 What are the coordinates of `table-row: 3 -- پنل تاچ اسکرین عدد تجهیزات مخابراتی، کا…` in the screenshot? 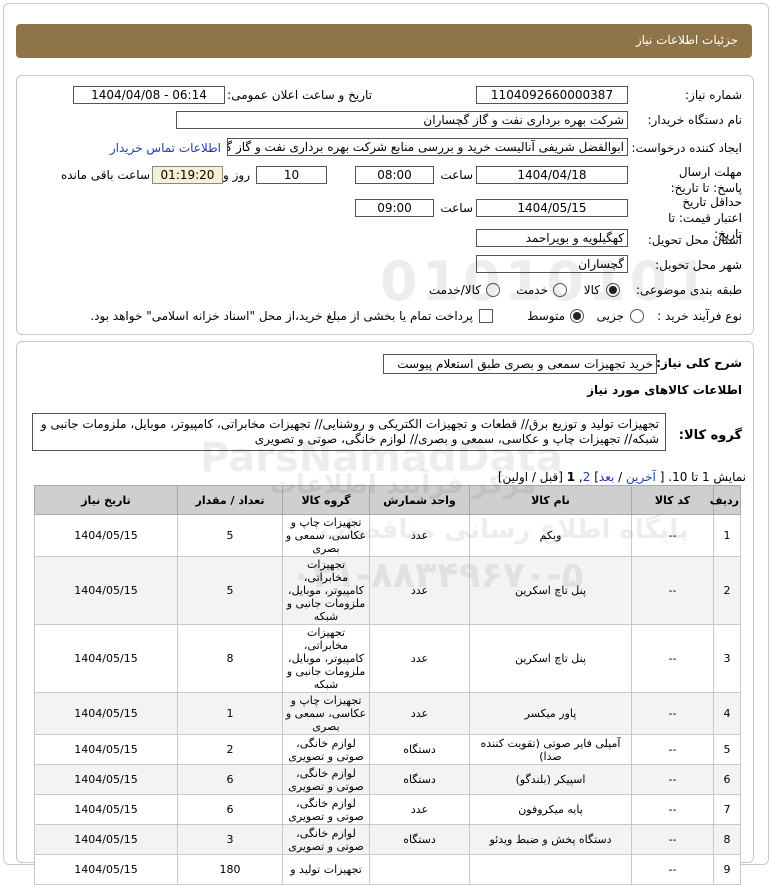 It's located at (387, 658).